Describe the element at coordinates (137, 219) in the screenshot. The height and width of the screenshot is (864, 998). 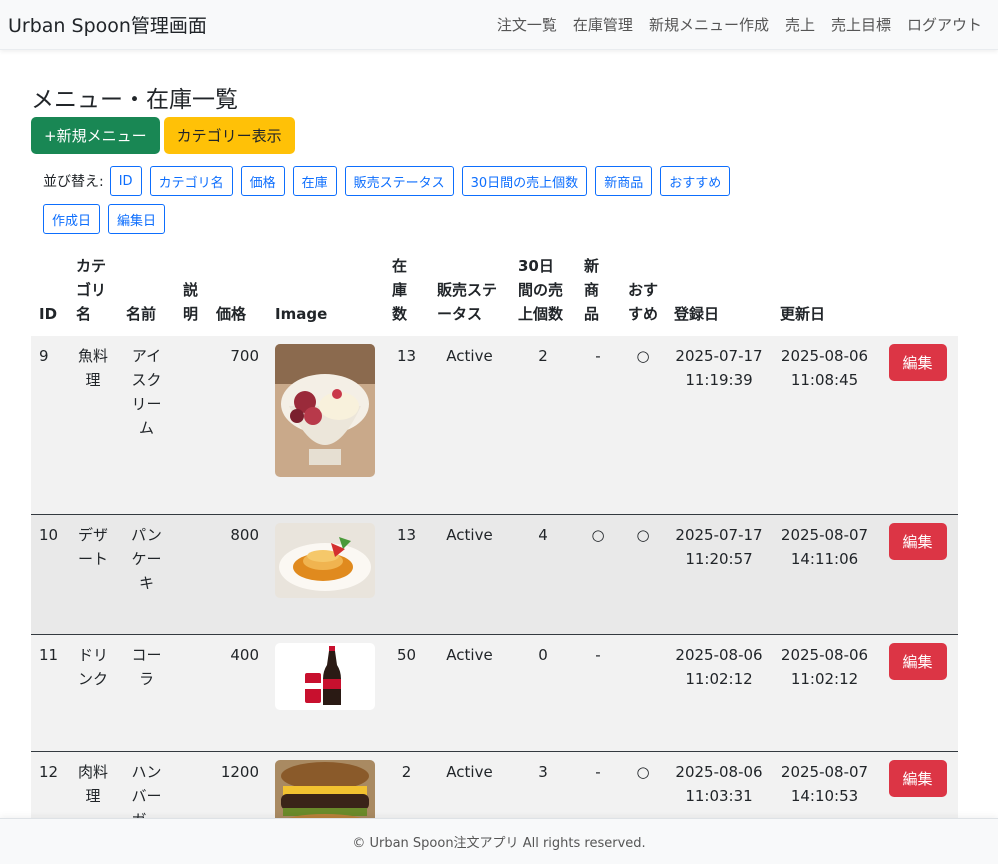
I see `sort-button-updated: 編集日` at that location.